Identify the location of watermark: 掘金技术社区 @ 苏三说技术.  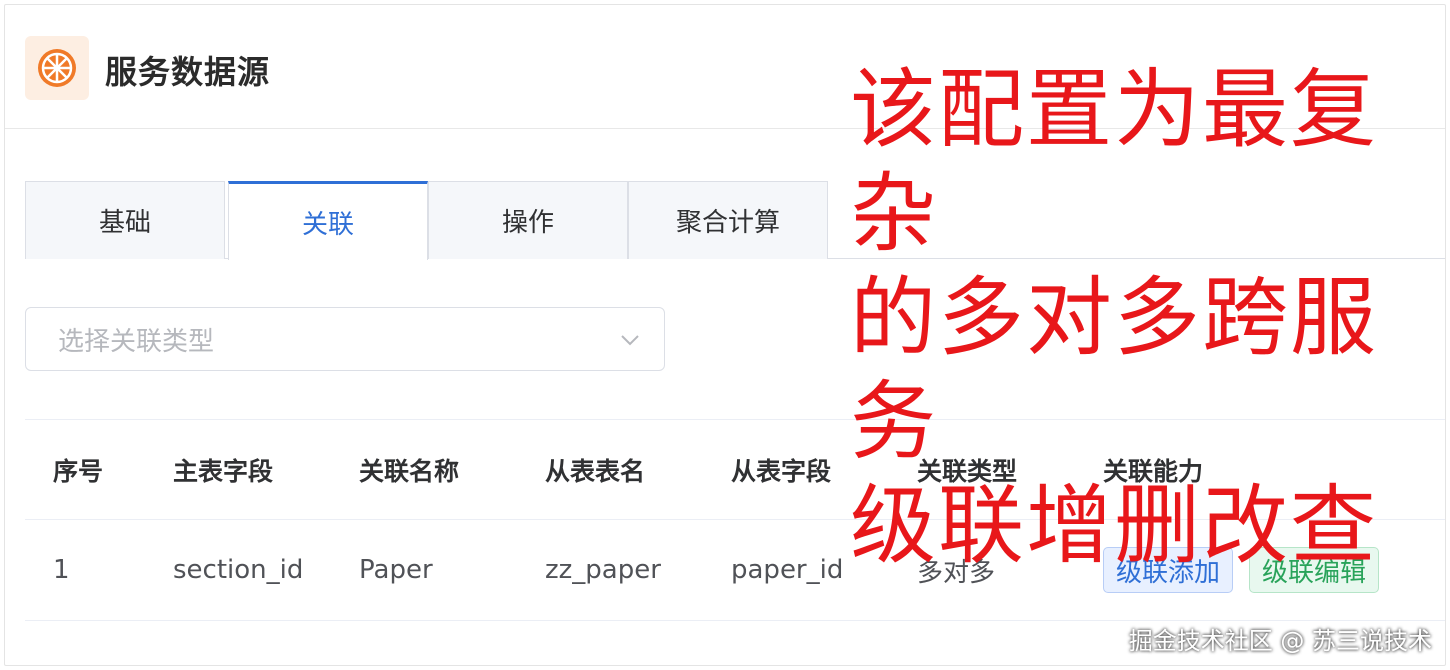
(1280, 641).